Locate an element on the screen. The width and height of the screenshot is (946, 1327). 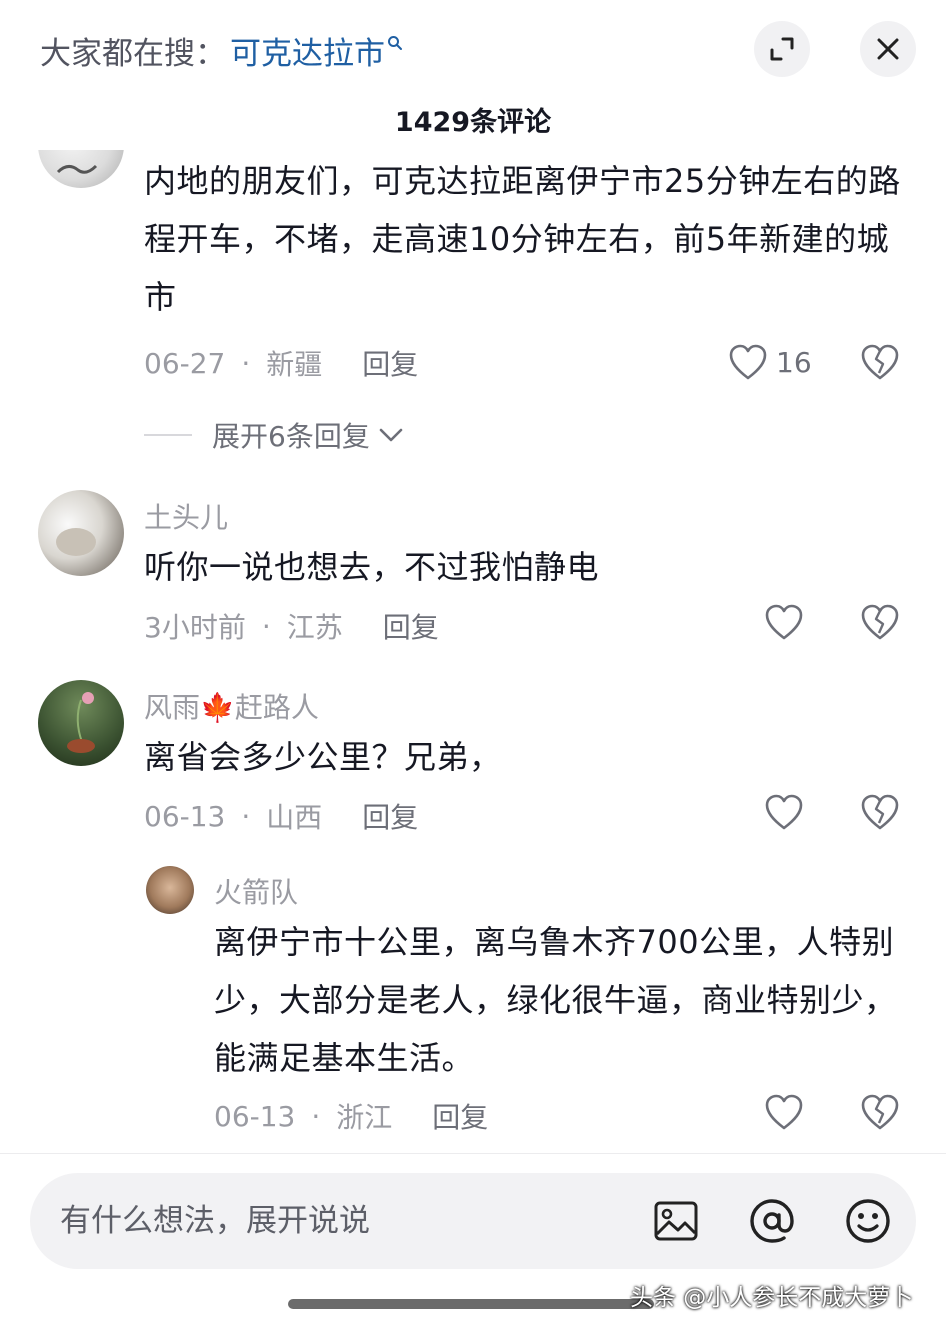
expand-replies-button: 展开6条回复 is located at coordinates (275, 435).